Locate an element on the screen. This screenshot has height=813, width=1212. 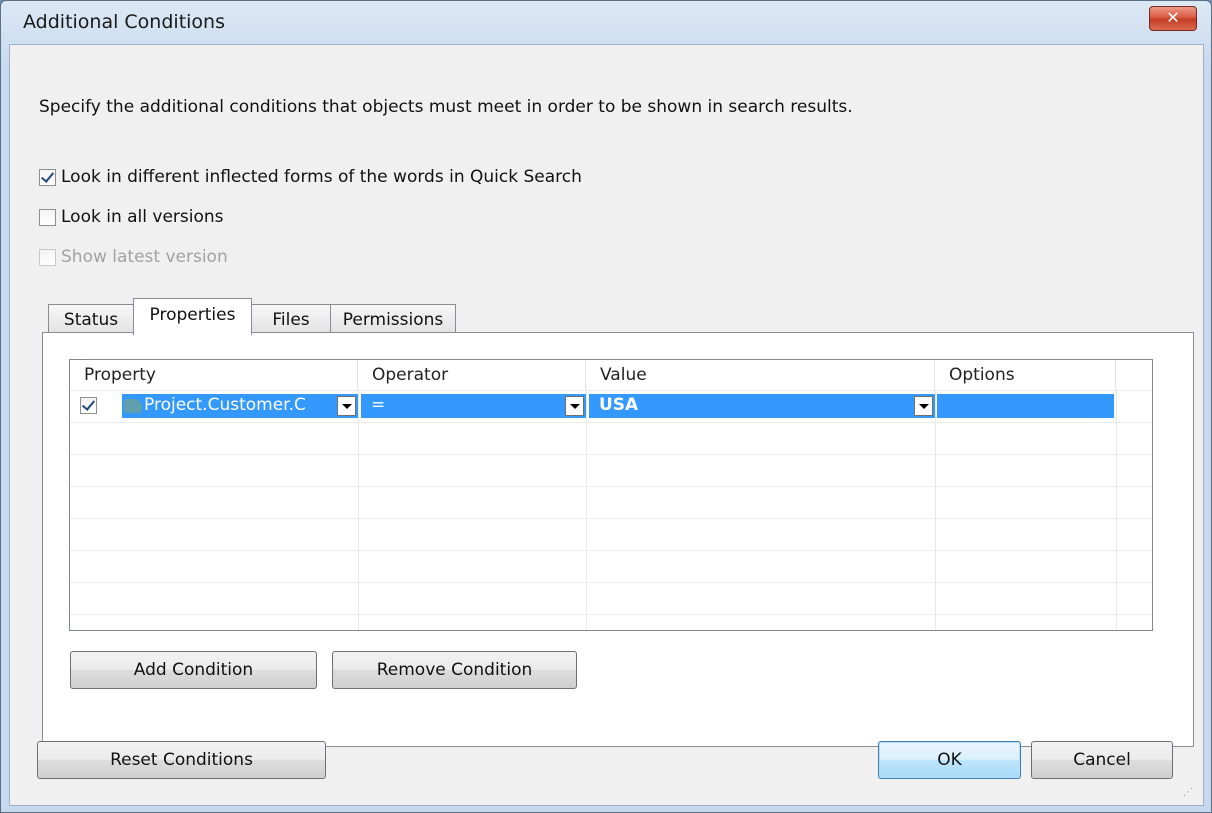
add-condition-button: Add Condition is located at coordinates (193, 670).